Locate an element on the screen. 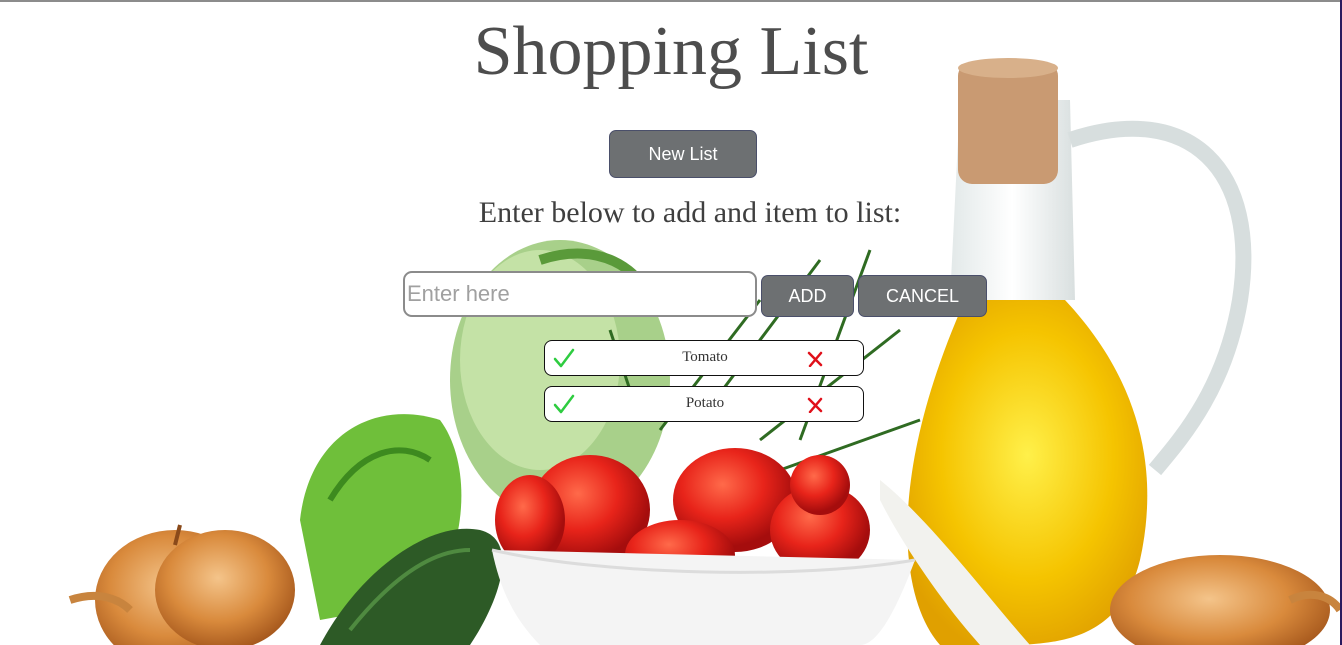  list-item: Tomato is located at coordinates (704, 358).